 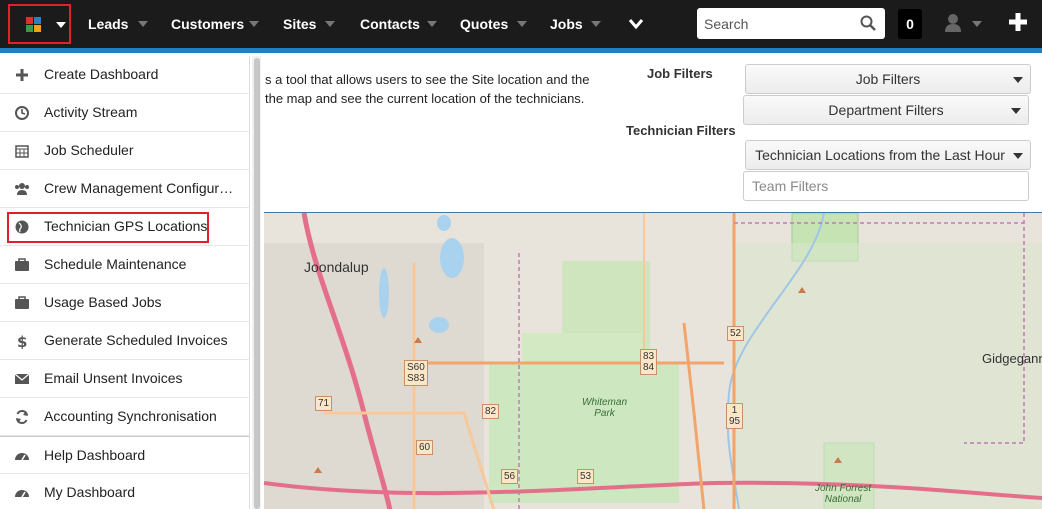 What do you see at coordinates (843, 494) in the screenshot?
I see `map-label-john-forrest: John Forrest National` at bounding box center [843, 494].